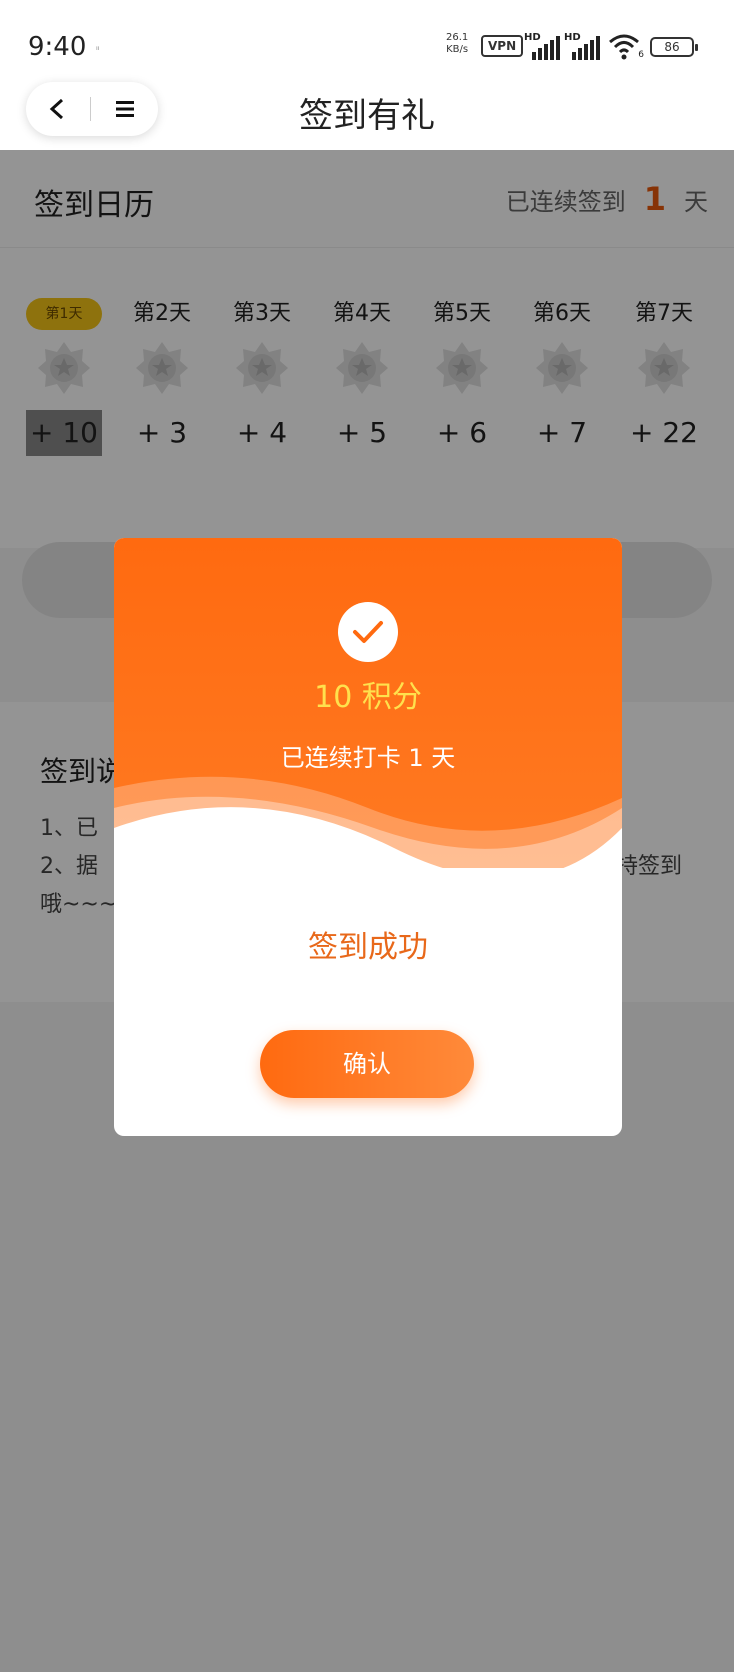 Image resolution: width=734 pixels, height=1672 pixels. I want to click on nav-bar: 签到有礼, so click(367, 115).